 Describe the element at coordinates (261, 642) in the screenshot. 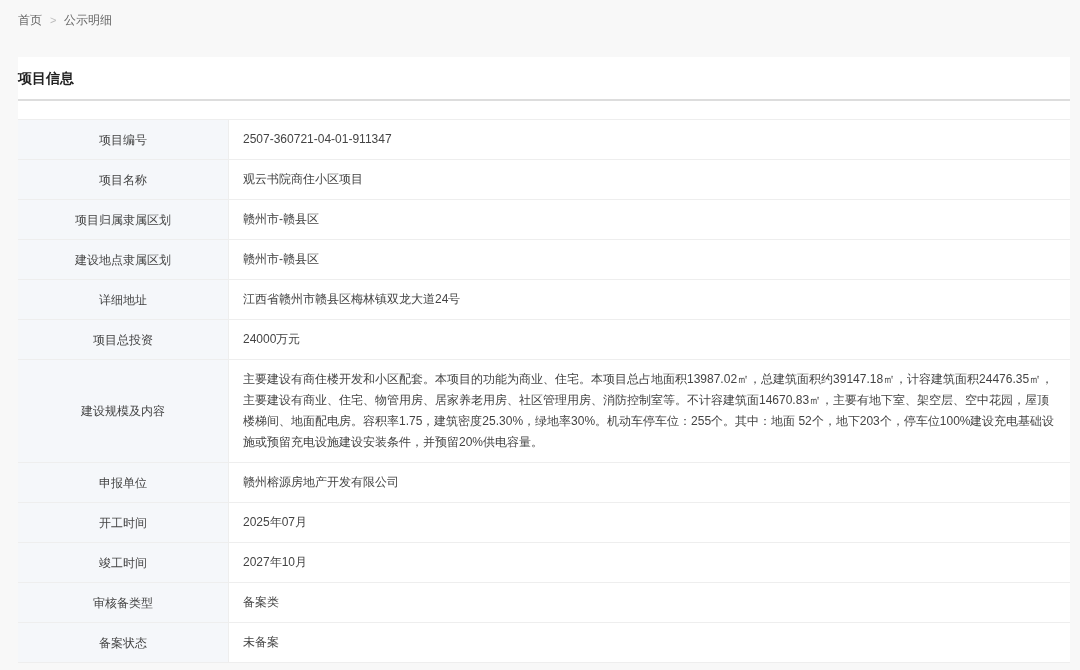

I see `value-cell-text: 未备案` at that location.